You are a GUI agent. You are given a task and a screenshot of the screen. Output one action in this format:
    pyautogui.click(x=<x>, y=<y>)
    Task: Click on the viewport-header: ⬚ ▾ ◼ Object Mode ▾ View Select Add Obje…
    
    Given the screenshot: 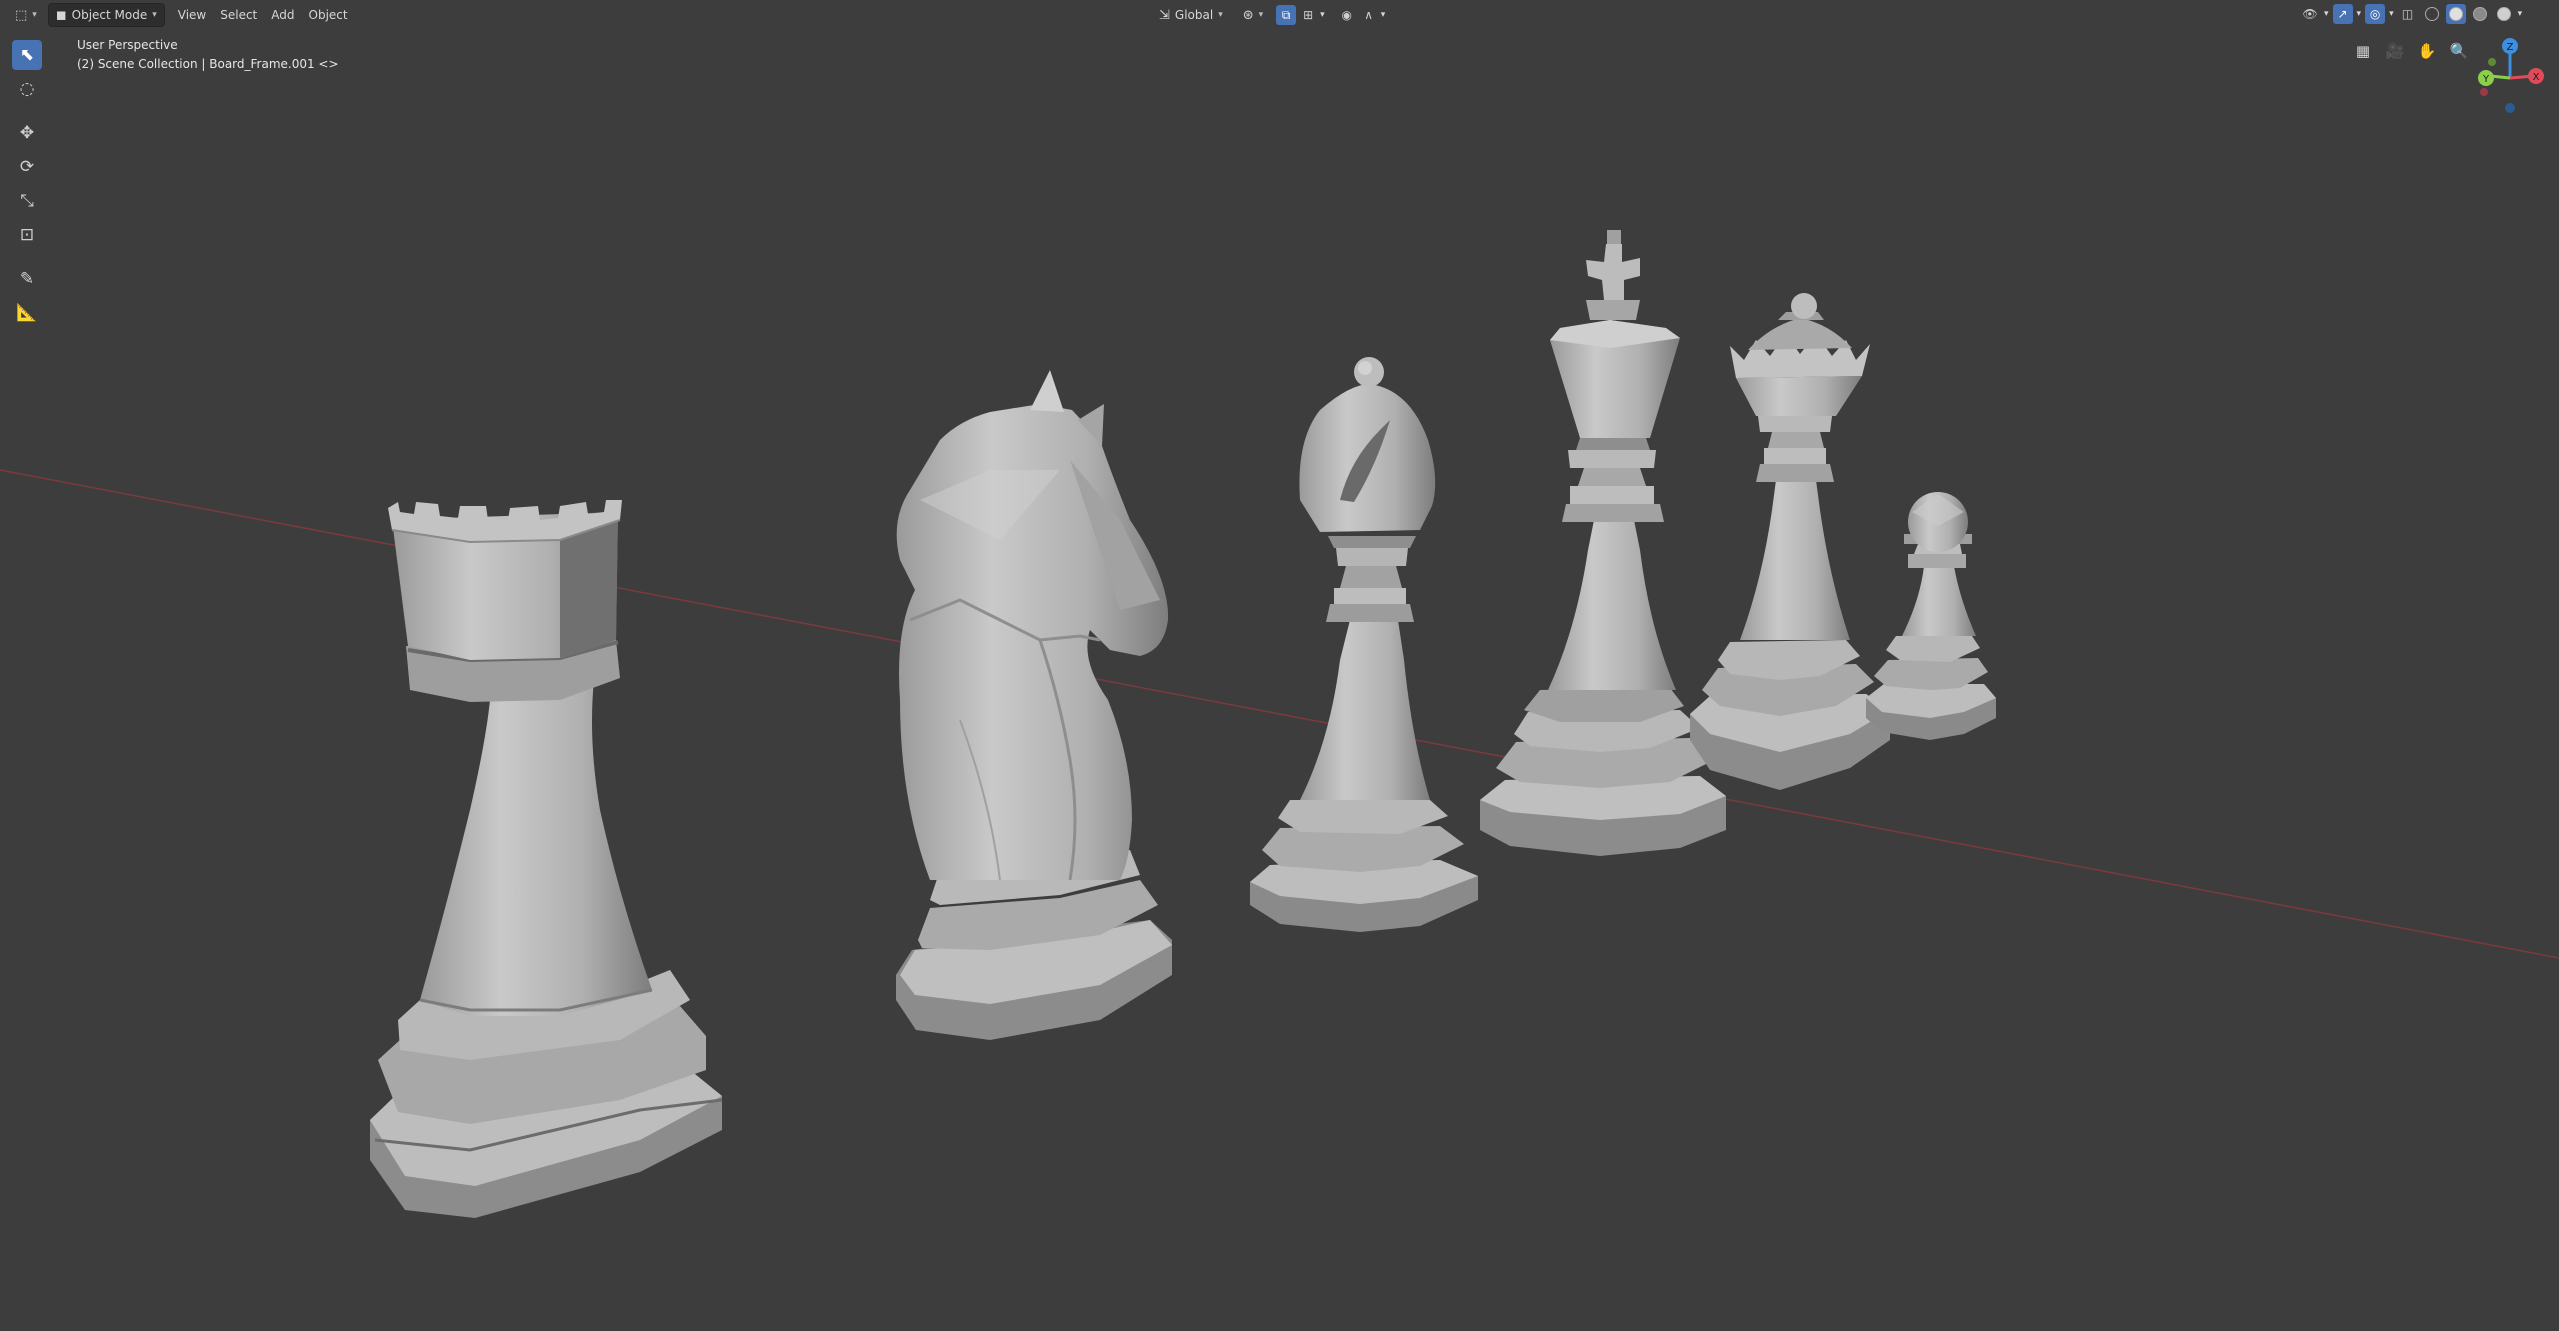 What is the action you would take?
    pyautogui.click(x=1279, y=15)
    